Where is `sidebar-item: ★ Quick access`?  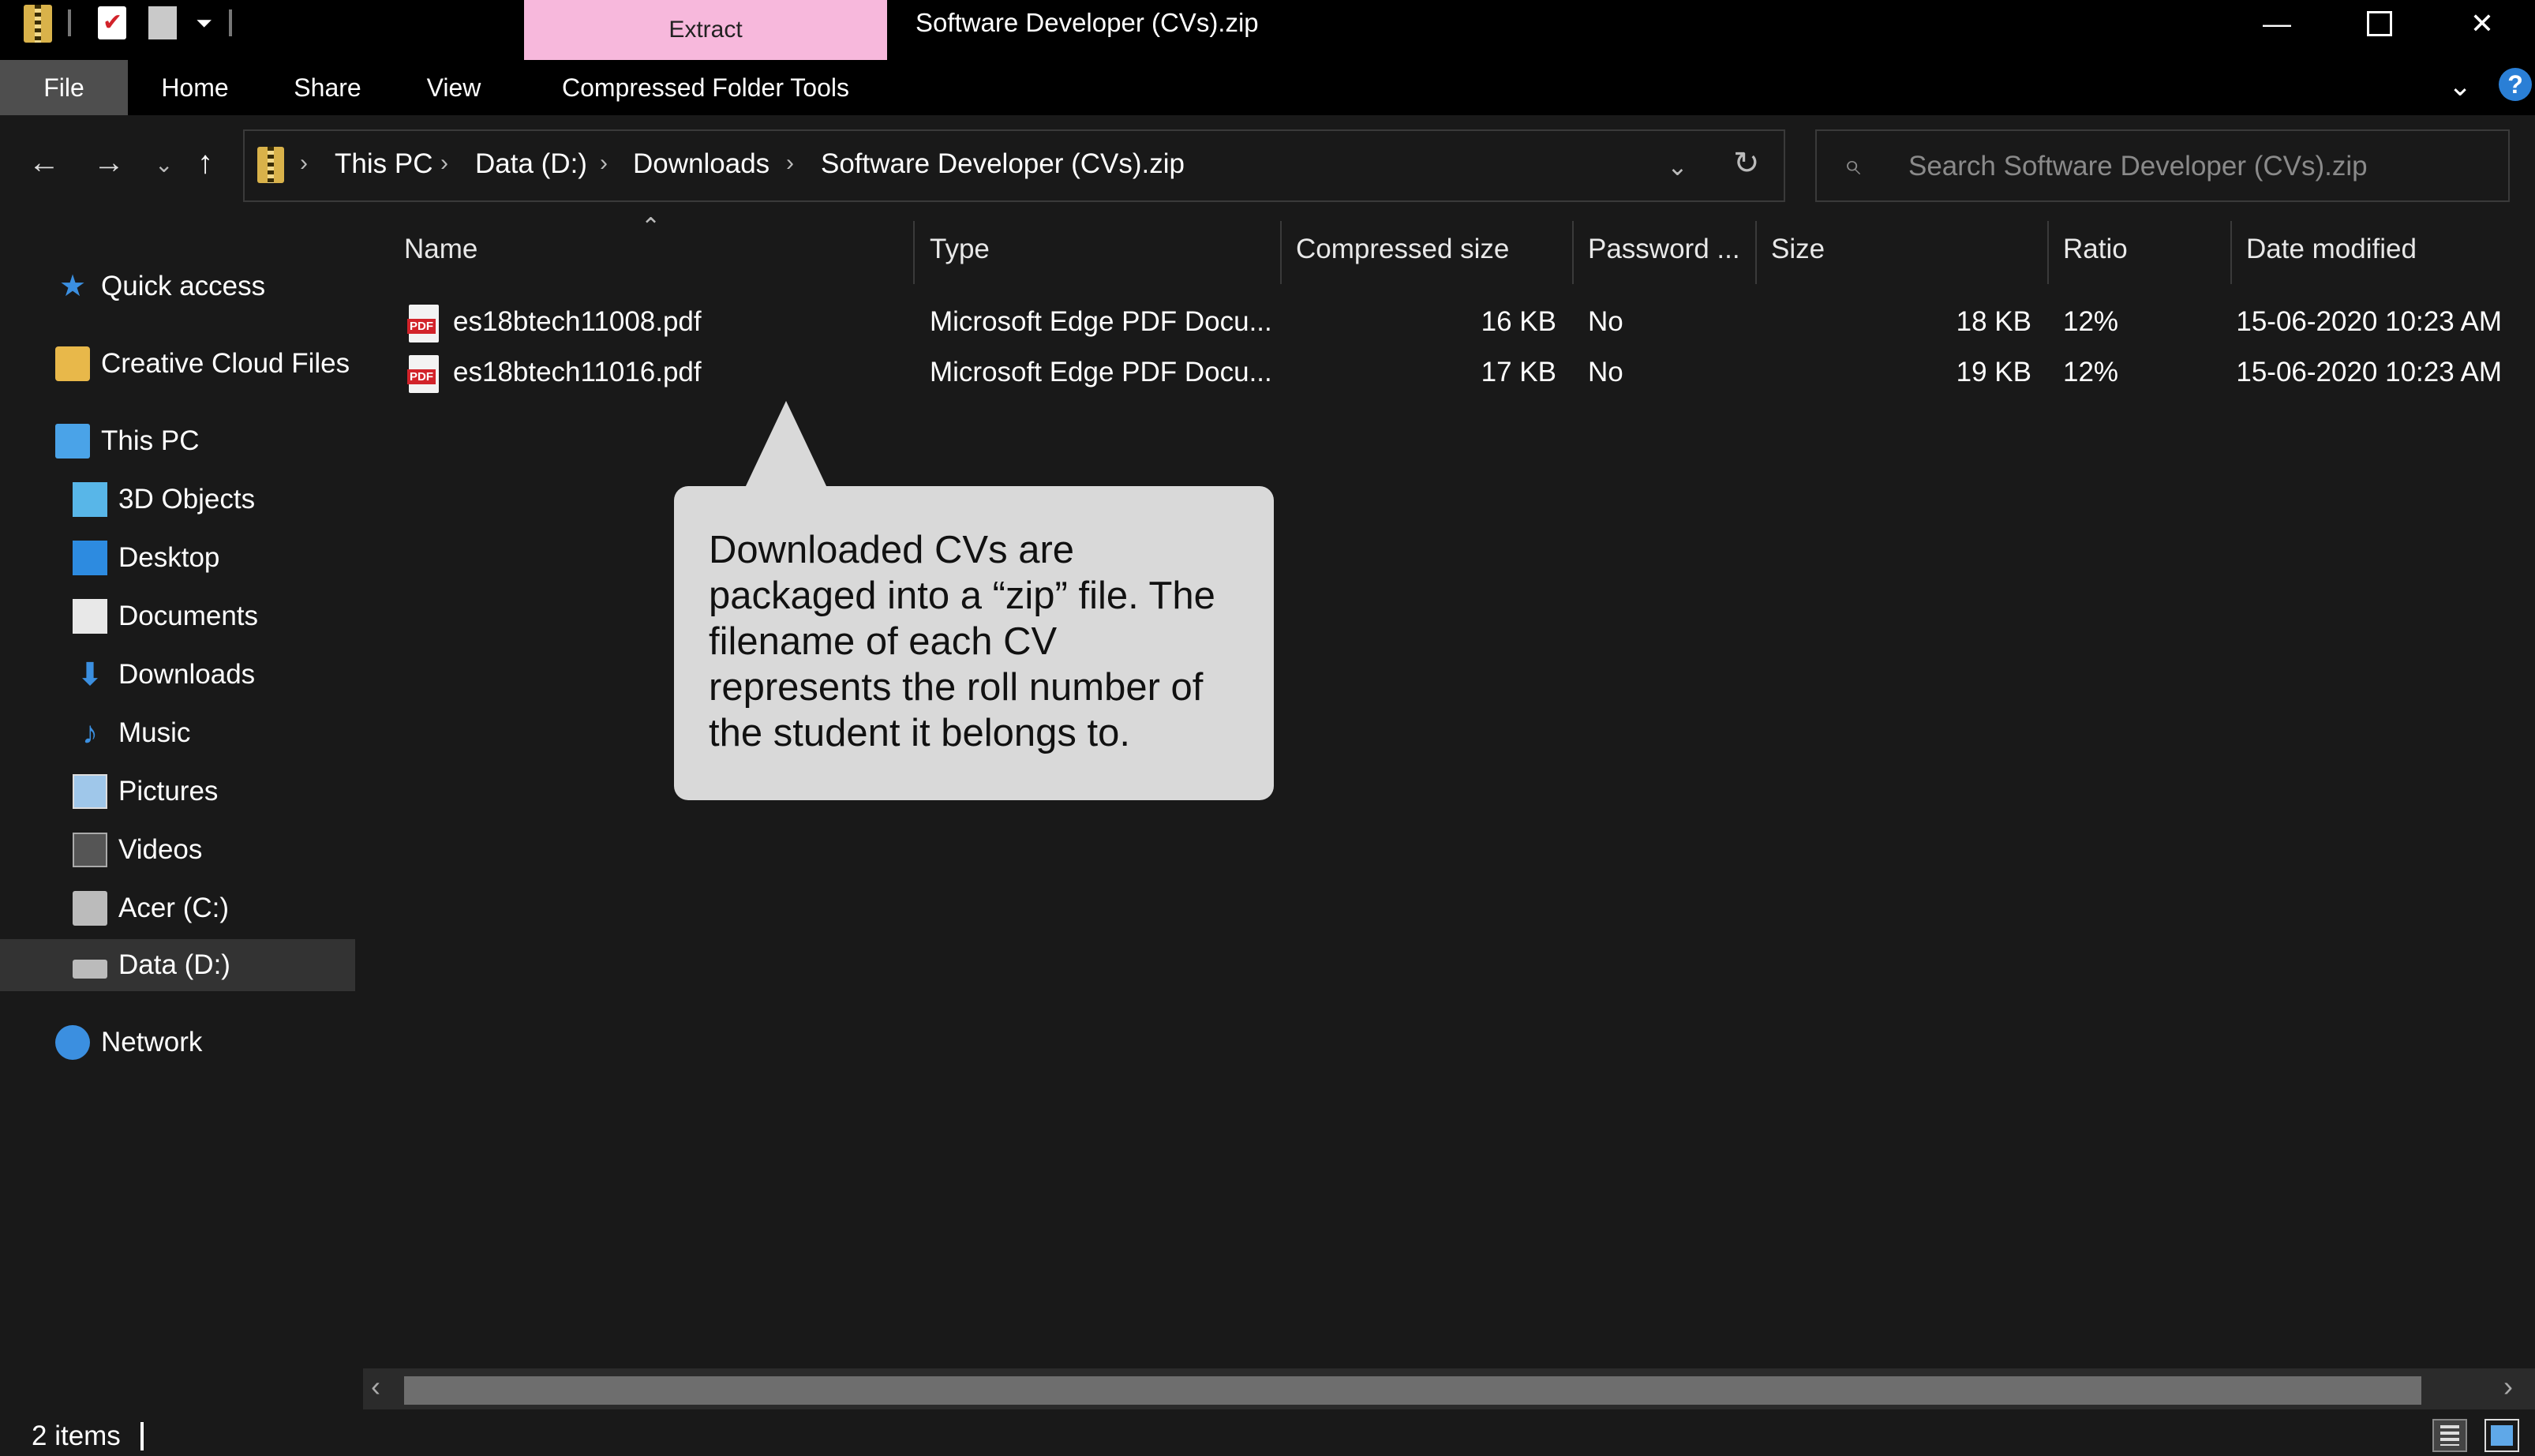
sidebar-item: ★ Quick access is located at coordinates (177, 286).